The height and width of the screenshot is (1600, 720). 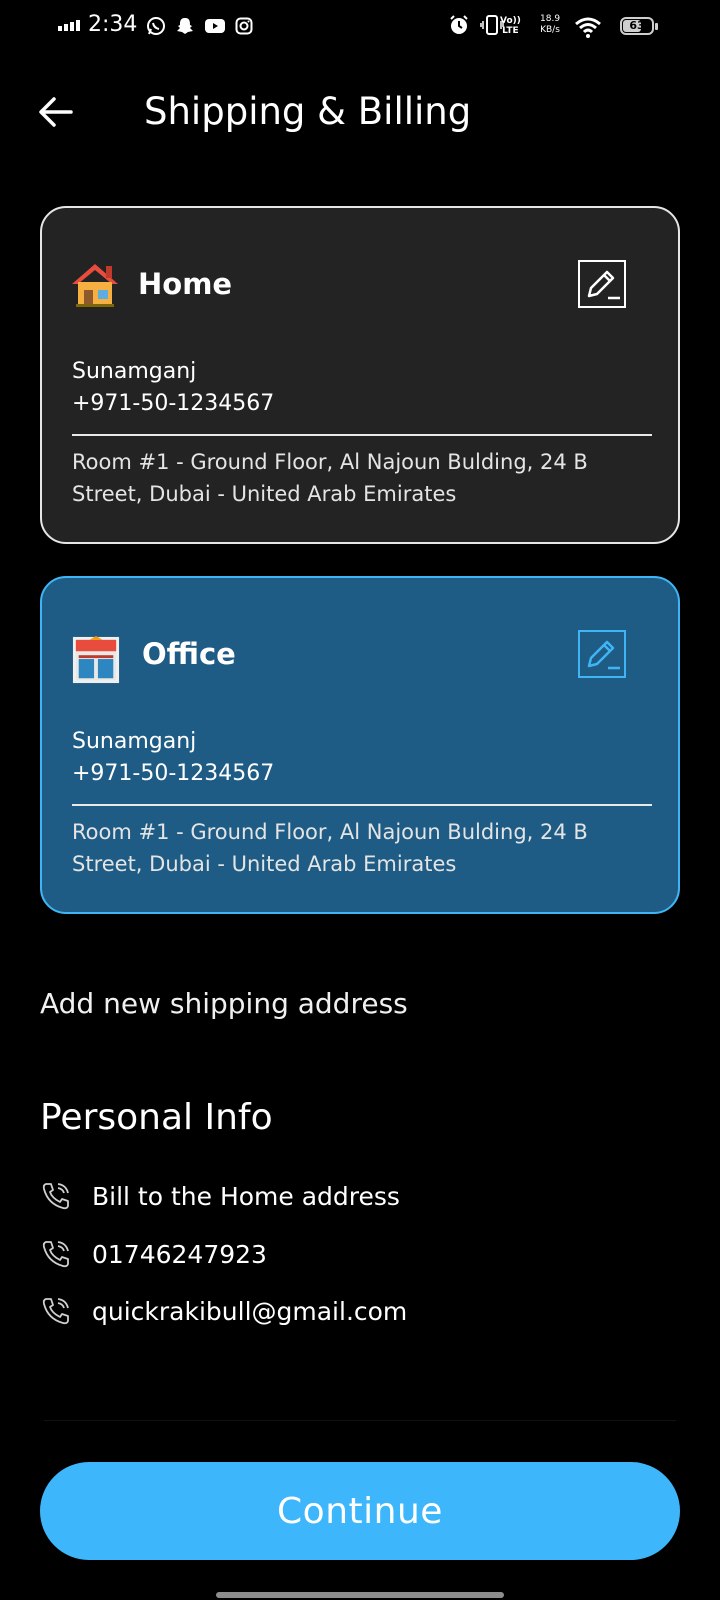 I want to click on personal-info-title: Personal Info, so click(x=156, y=1117).